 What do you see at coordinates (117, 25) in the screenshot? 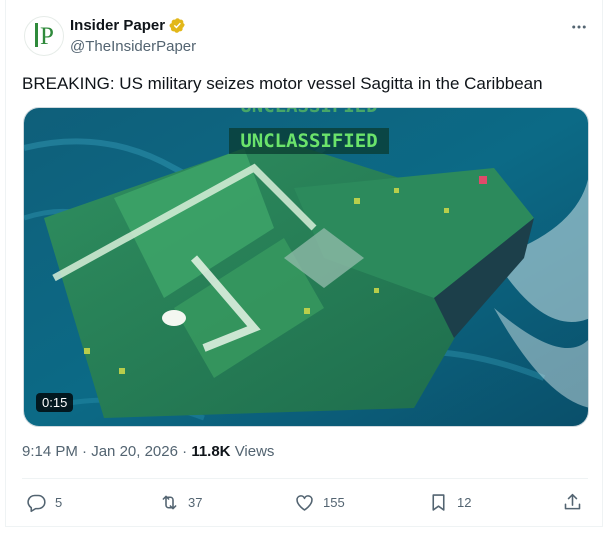
I see `author-display-name: Insider Paper` at bounding box center [117, 25].